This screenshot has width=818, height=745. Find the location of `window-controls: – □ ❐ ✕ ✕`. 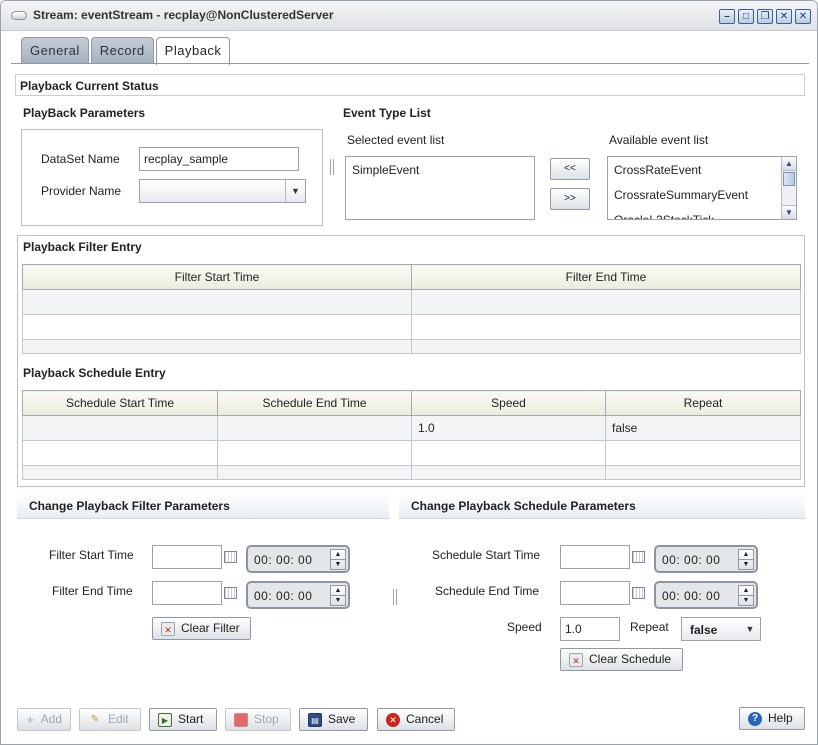

window-controls: – □ ❐ ✕ ✕ is located at coordinates (765, 16).